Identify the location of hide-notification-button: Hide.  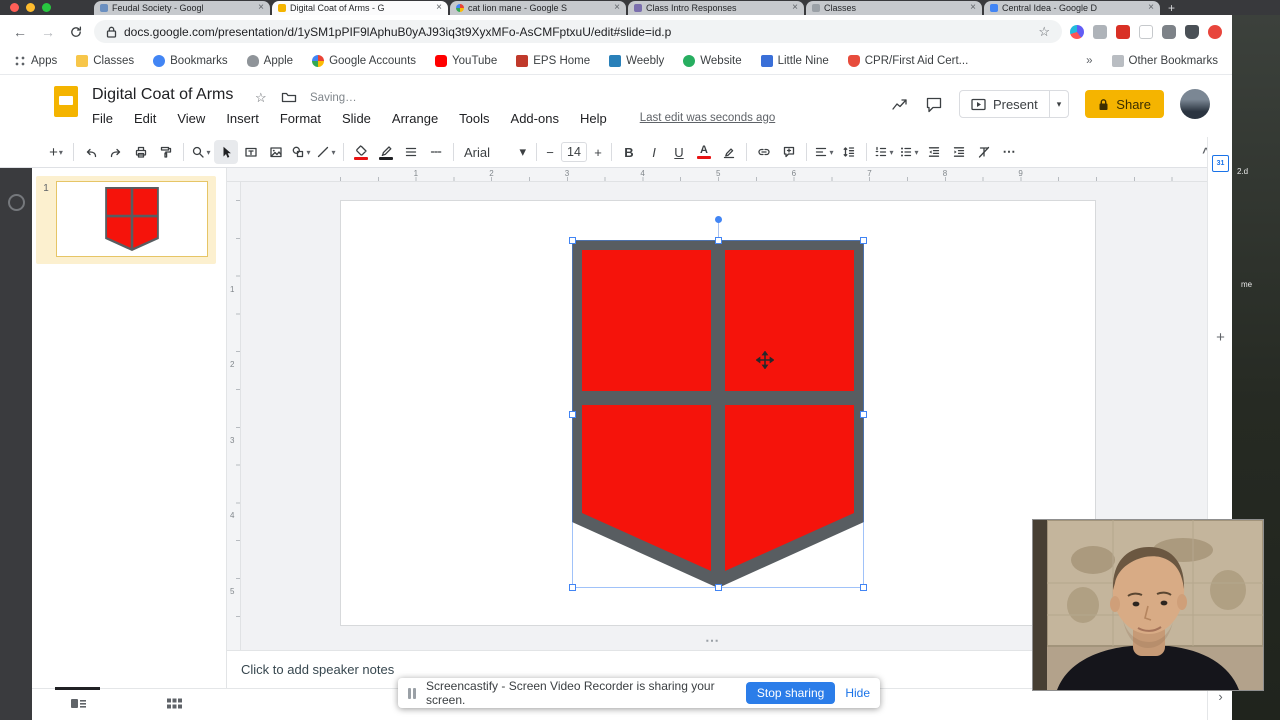
(857, 693).